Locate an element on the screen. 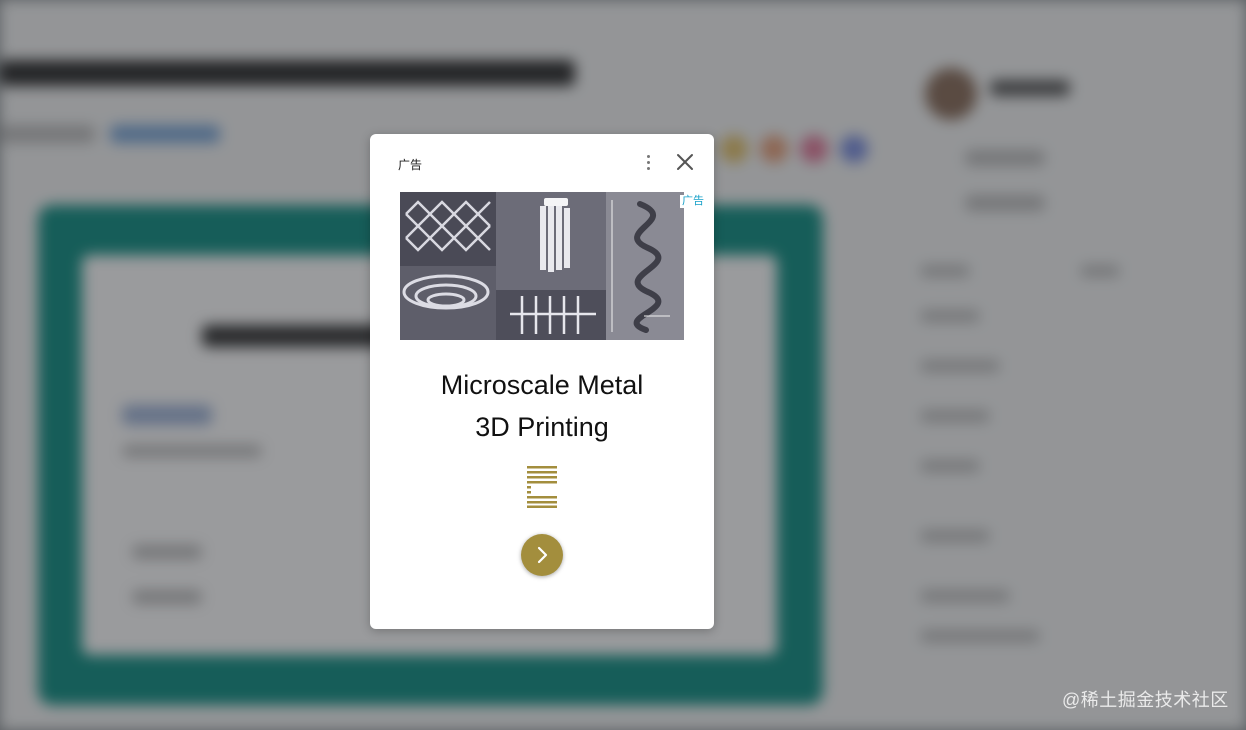 The image size is (1246, 730). ad-headline-line2: 3D Printing is located at coordinates (542, 427).